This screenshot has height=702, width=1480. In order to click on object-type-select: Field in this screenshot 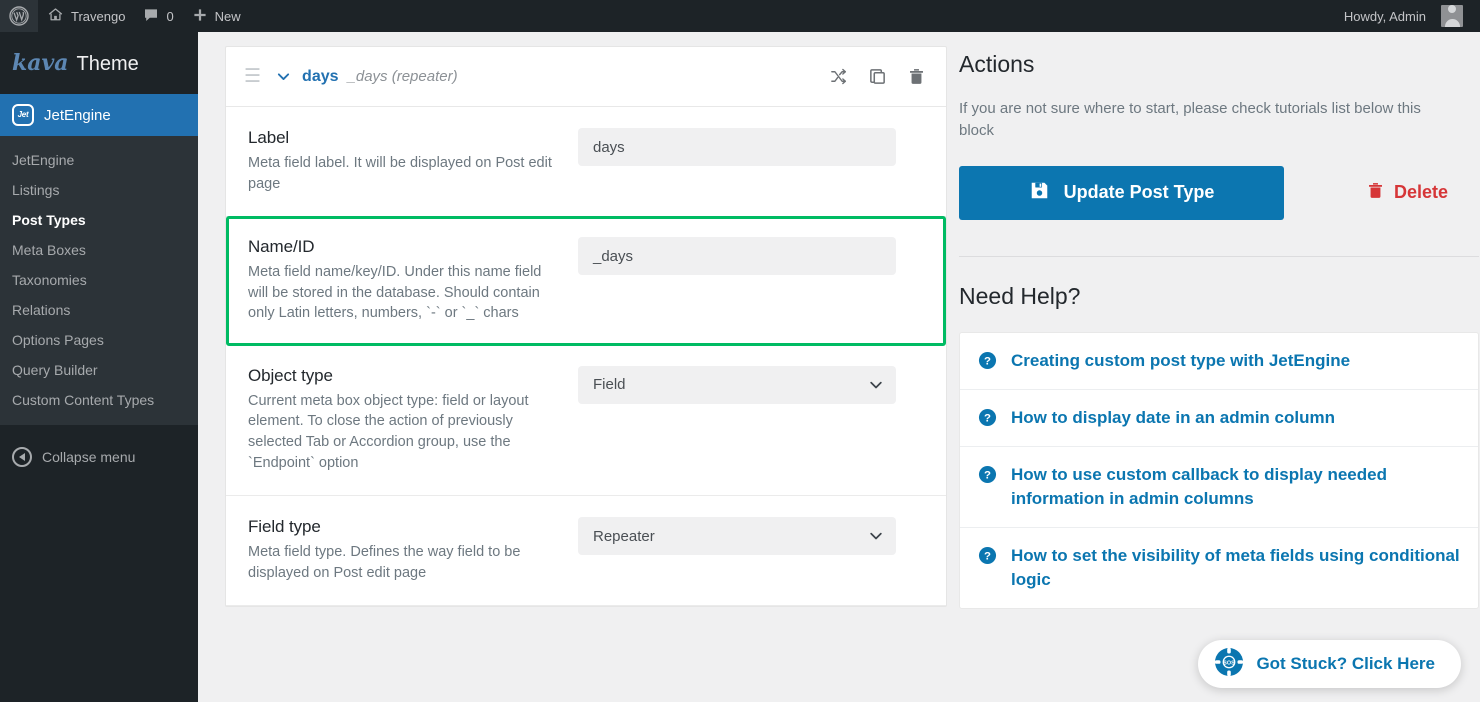, I will do `click(737, 384)`.